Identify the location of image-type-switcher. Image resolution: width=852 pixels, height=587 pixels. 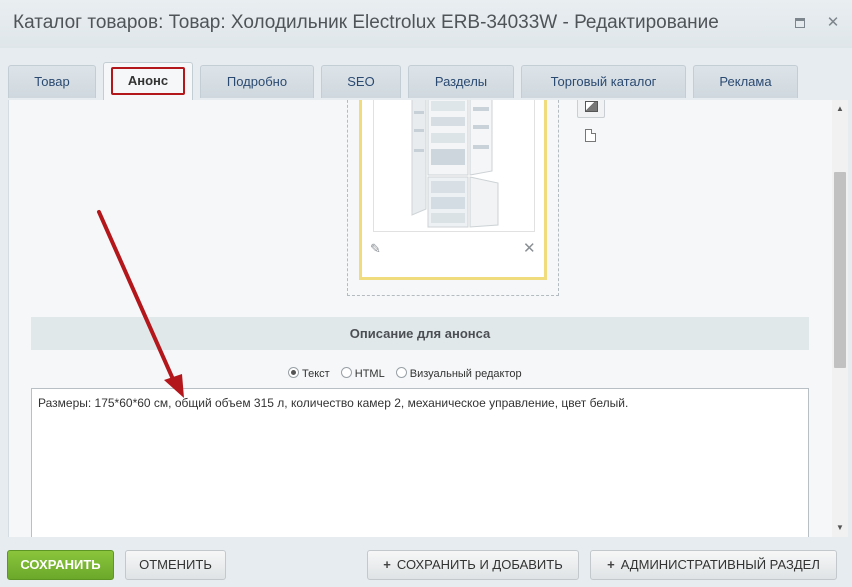
(591, 121).